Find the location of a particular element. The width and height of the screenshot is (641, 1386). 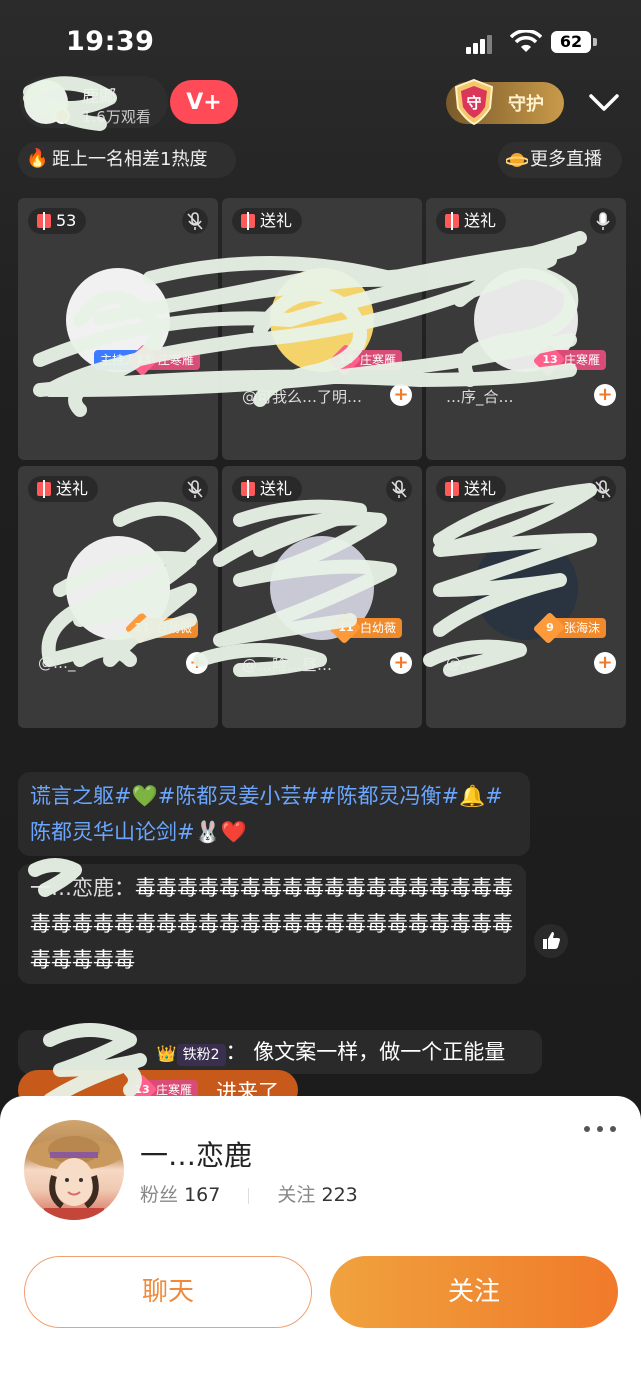

user-avatar is located at coordinates (74, 1170).